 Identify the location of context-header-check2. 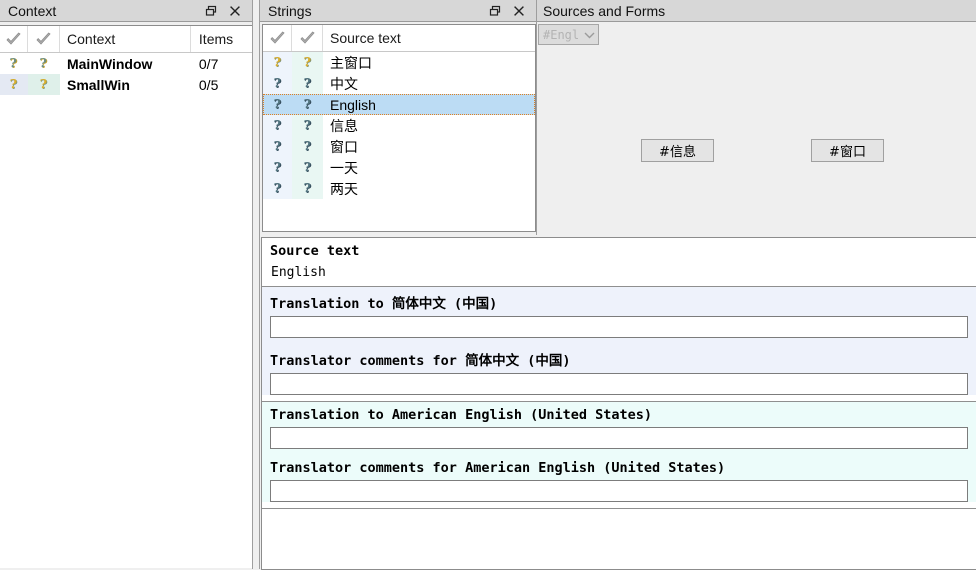
(44, 39).